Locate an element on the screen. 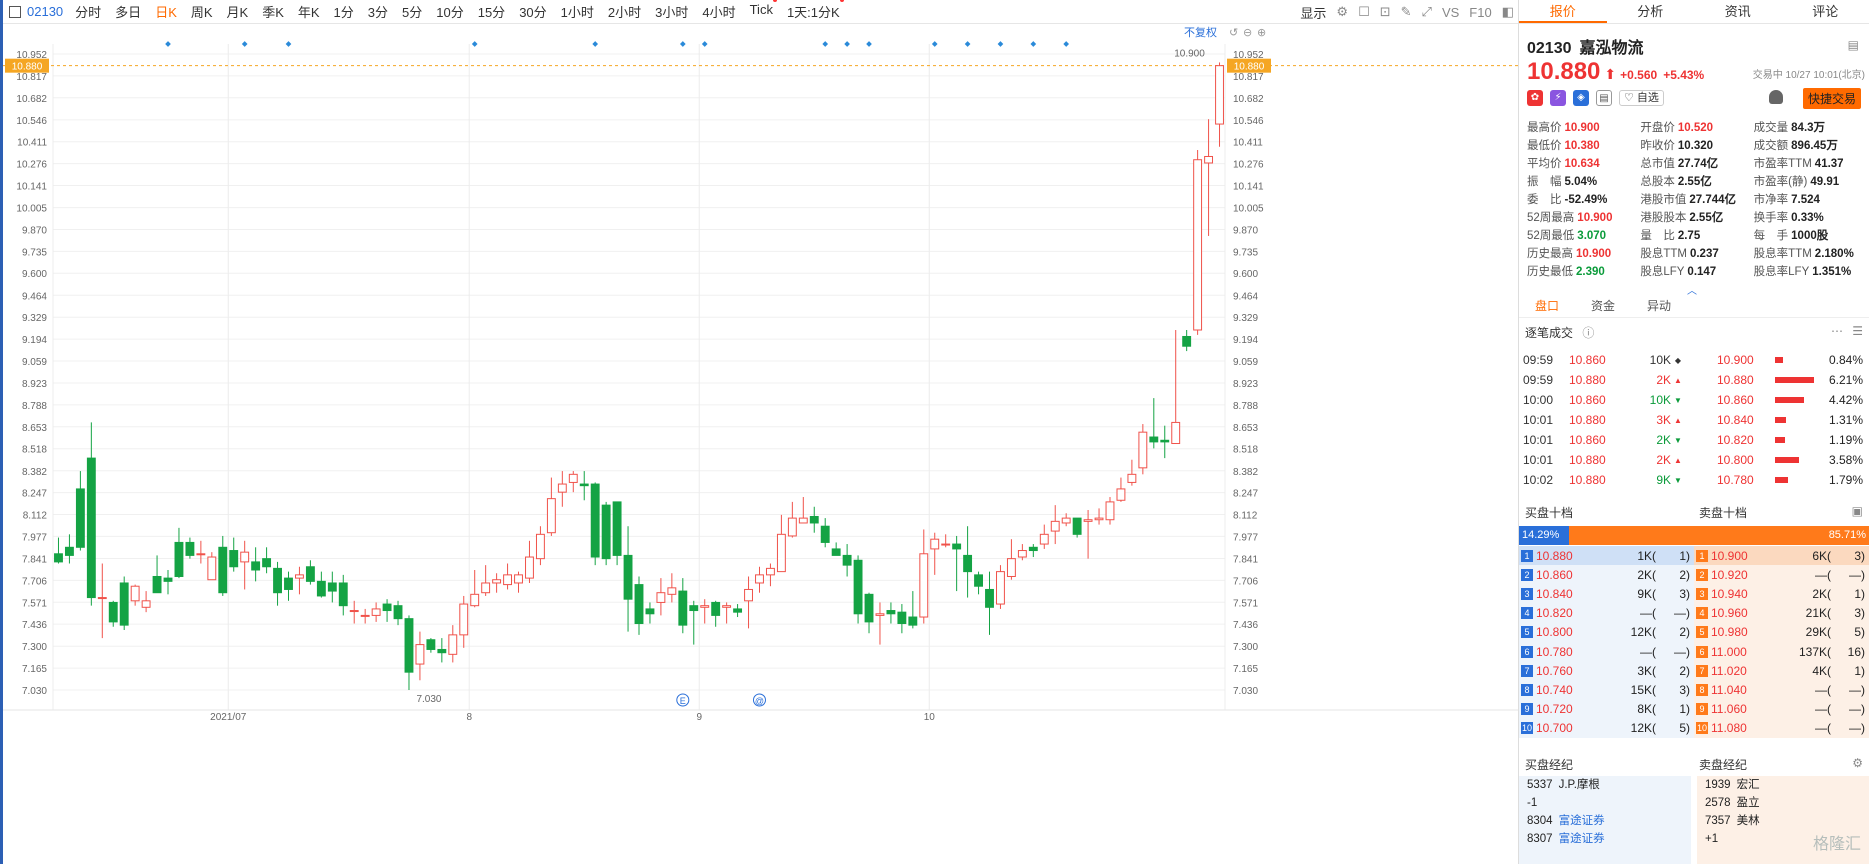 This screenshot has width=1869, height=864. subtab-2: 异动 is located at coordinates (1659, 305).